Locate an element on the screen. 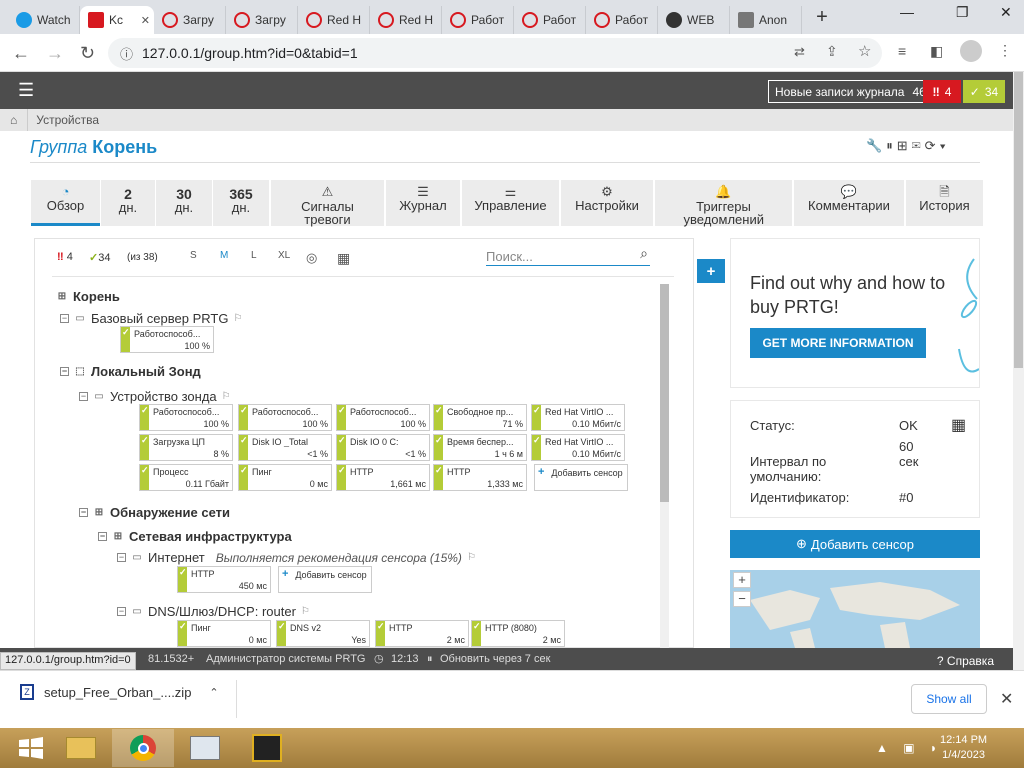  restore-icon: ❐ is located at coordinates (962, 12).